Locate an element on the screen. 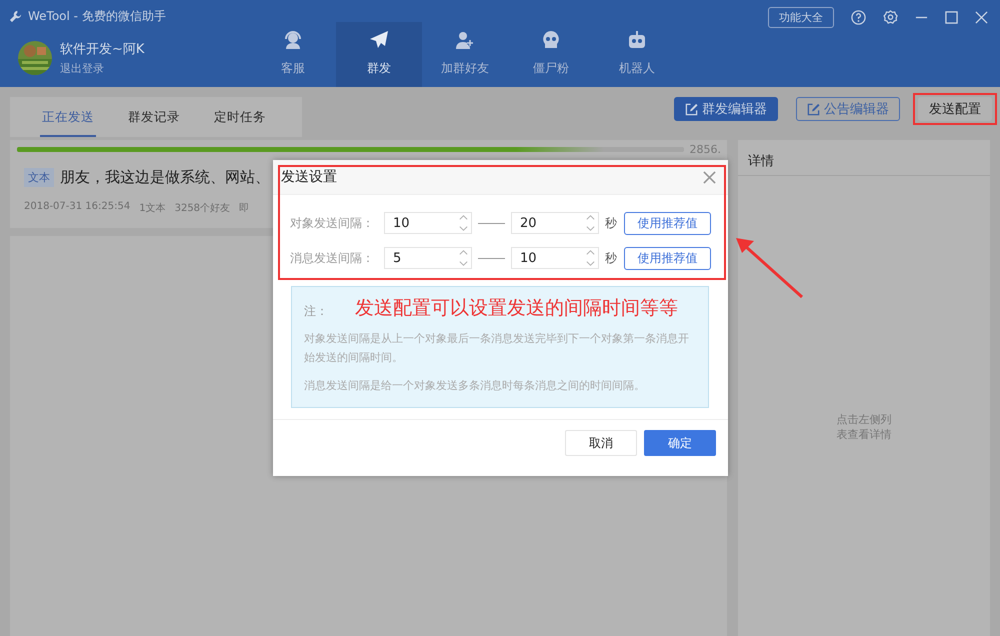 The height and width of the screenshot is (636, 1000). details-hint: 点击左侧列表查看详情 is located at coordinates (864, 427).